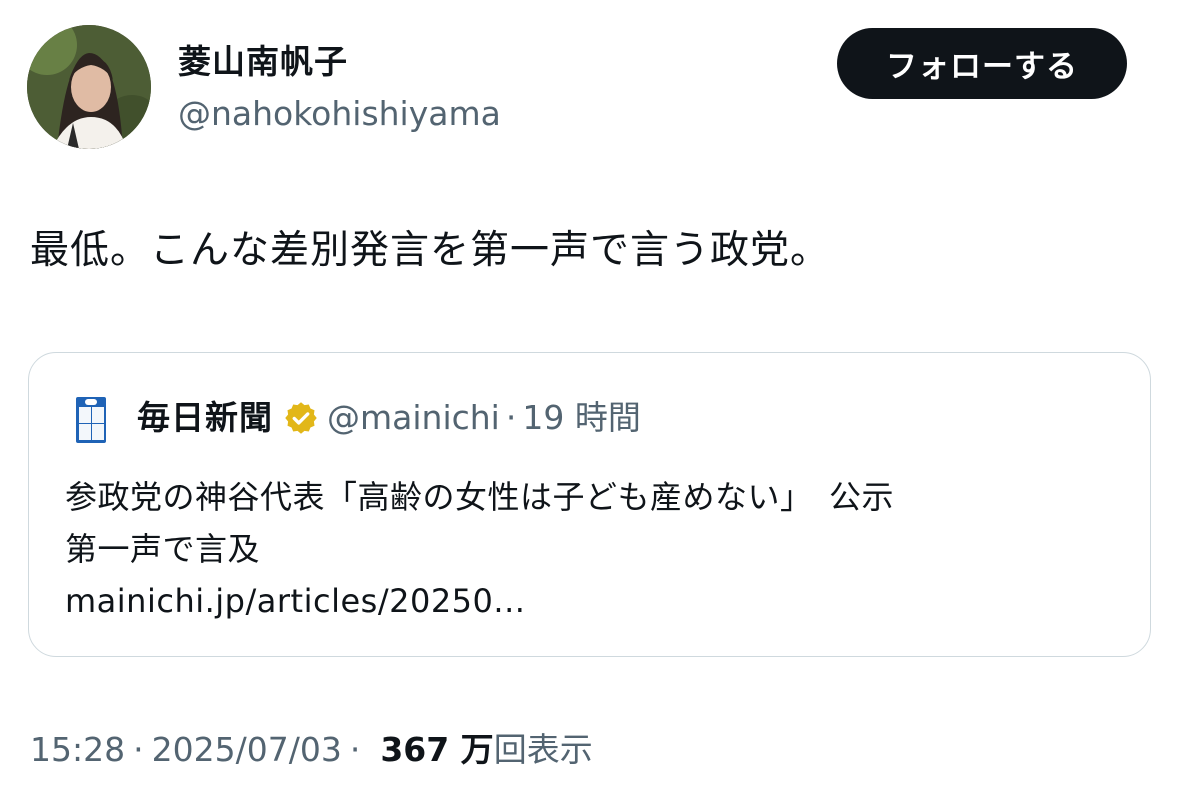 The width and height of the screenshot is (1179, 800). I want to click on tweet-date: 2025/07/03, so click(247, 750).